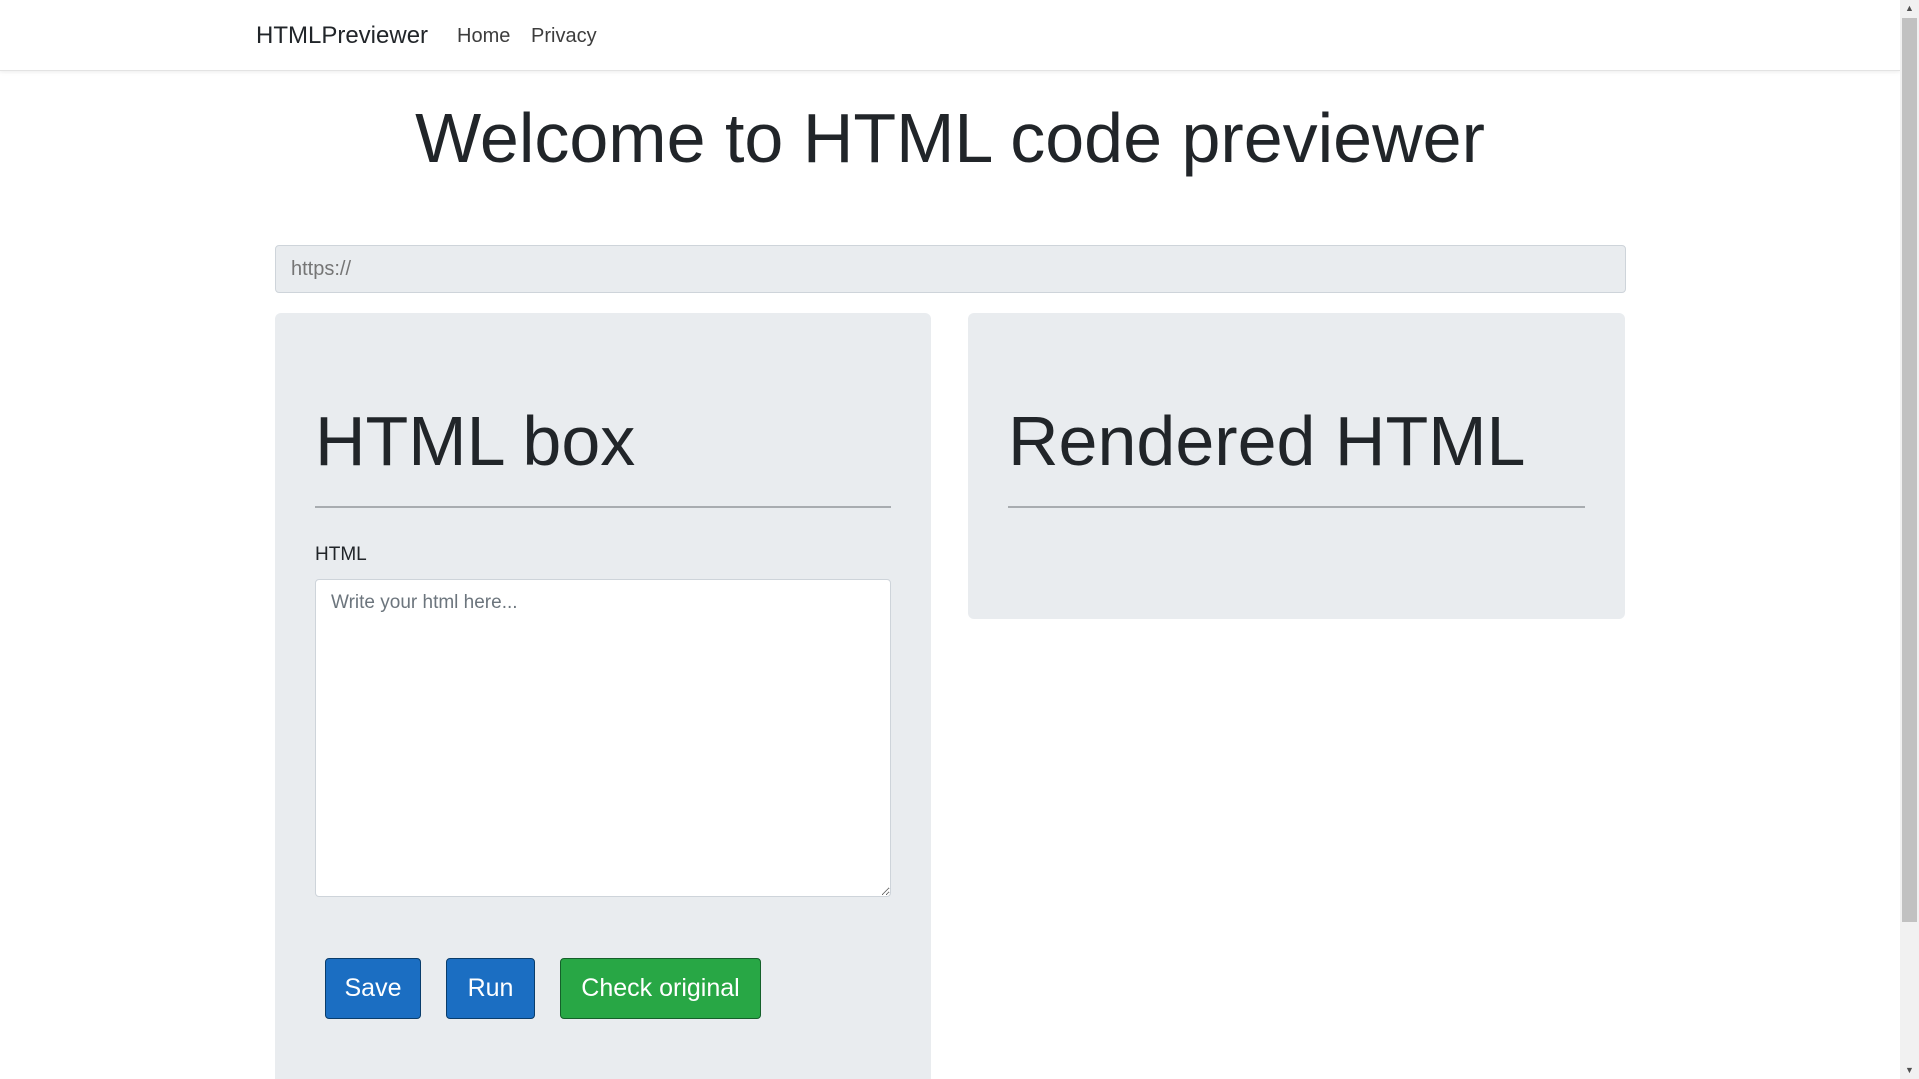 The height and width of the screenshot is (1079, 1919). Describe the element at coordinates (660, 988) in the screenshot. I see `check-original-button: Check original` at that location.